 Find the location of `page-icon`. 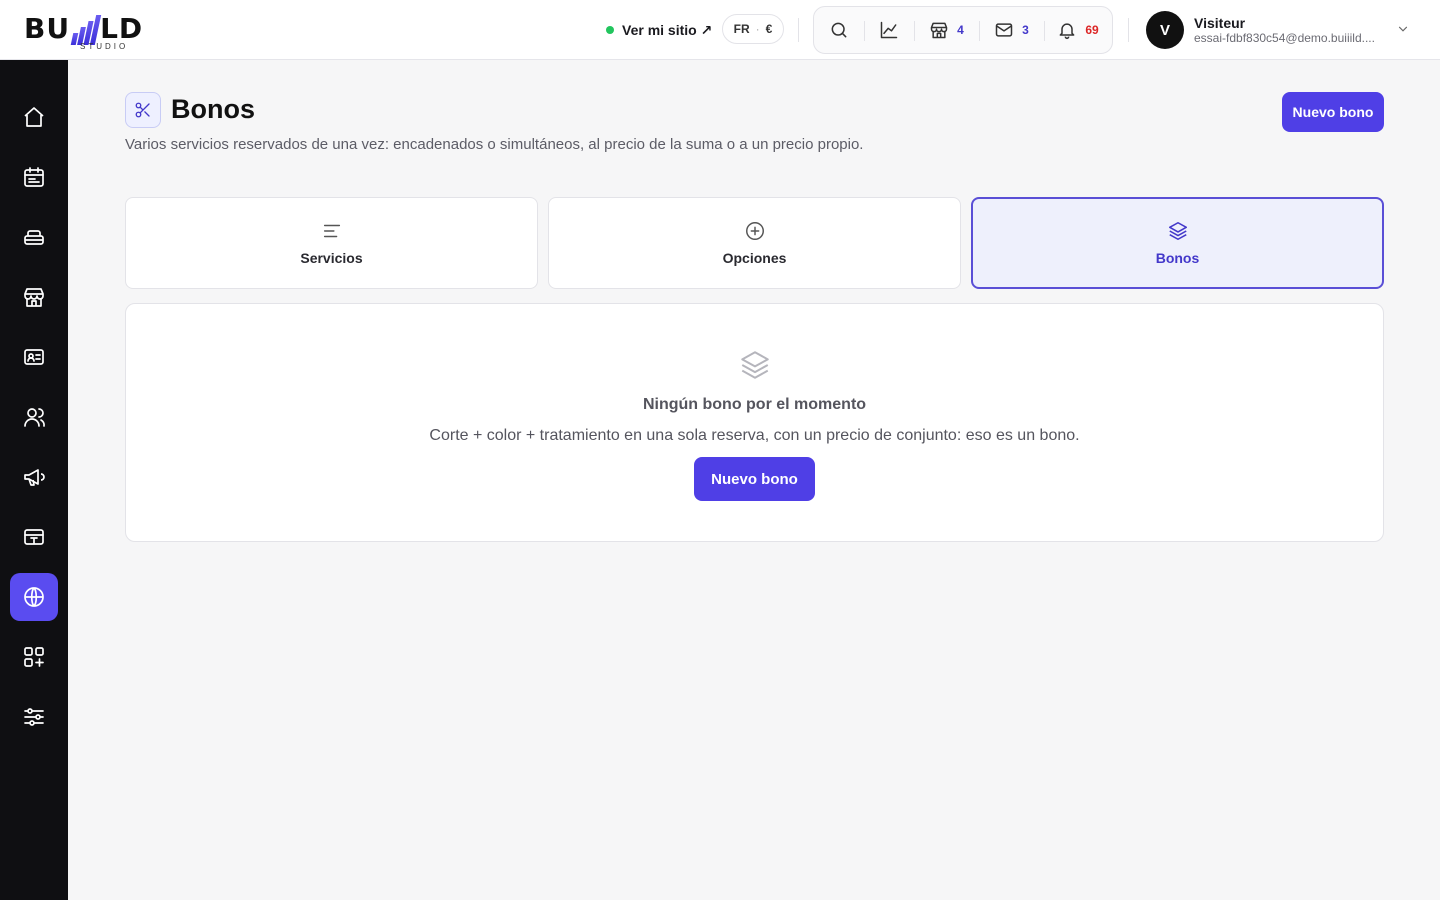

page-icon is located at coordinates (143, 110).